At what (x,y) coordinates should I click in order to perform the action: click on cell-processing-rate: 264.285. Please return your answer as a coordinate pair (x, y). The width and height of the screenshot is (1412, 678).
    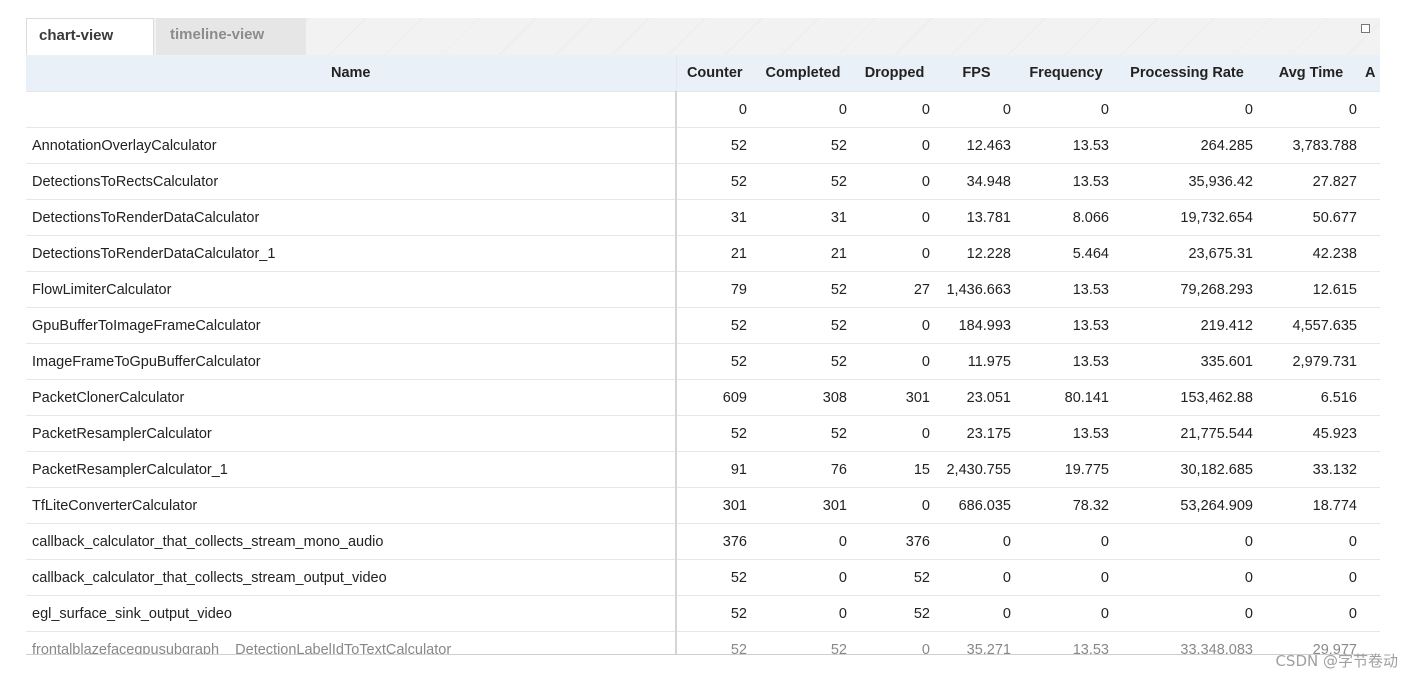
    Looking at the image, I should click on (1187, 145).